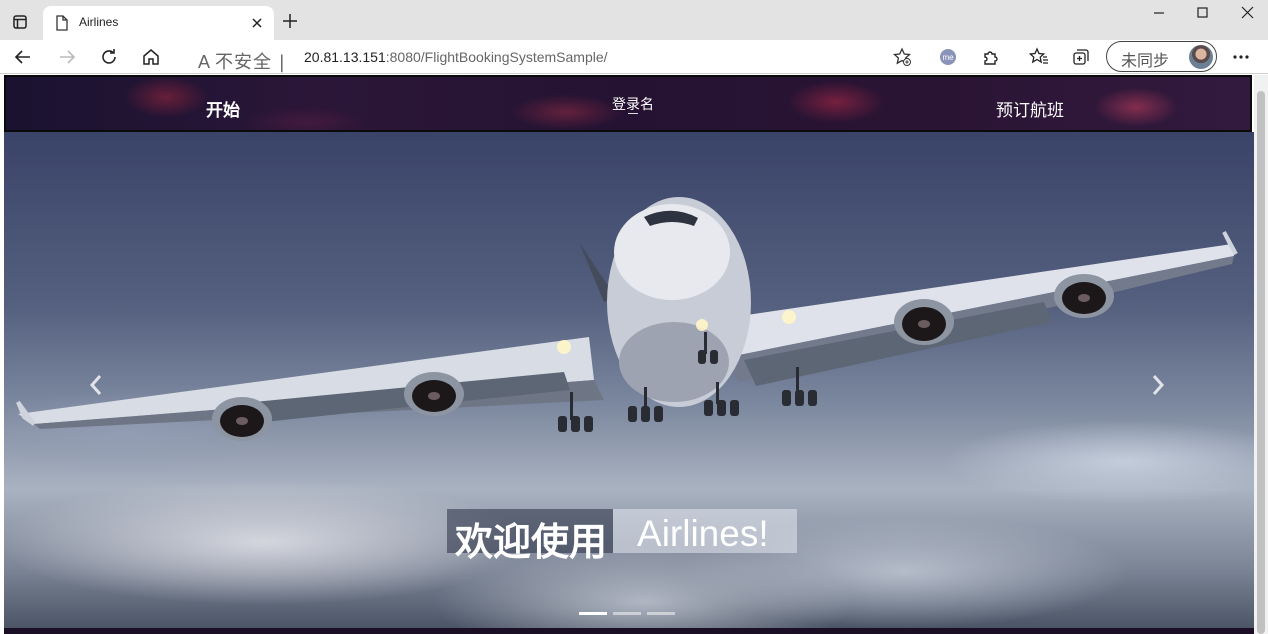  I want to click on url-path: :8080/FlightBookingSystemSample/, so click(496, 57).